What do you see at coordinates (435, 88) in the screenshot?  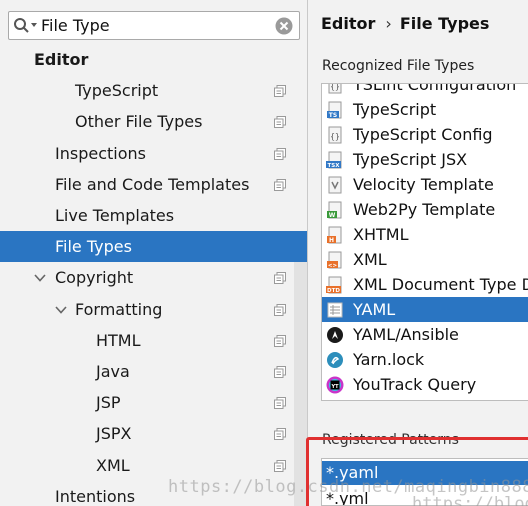 I see `file-type-name: TSLint Configuration` at bounding box center [435, 88].